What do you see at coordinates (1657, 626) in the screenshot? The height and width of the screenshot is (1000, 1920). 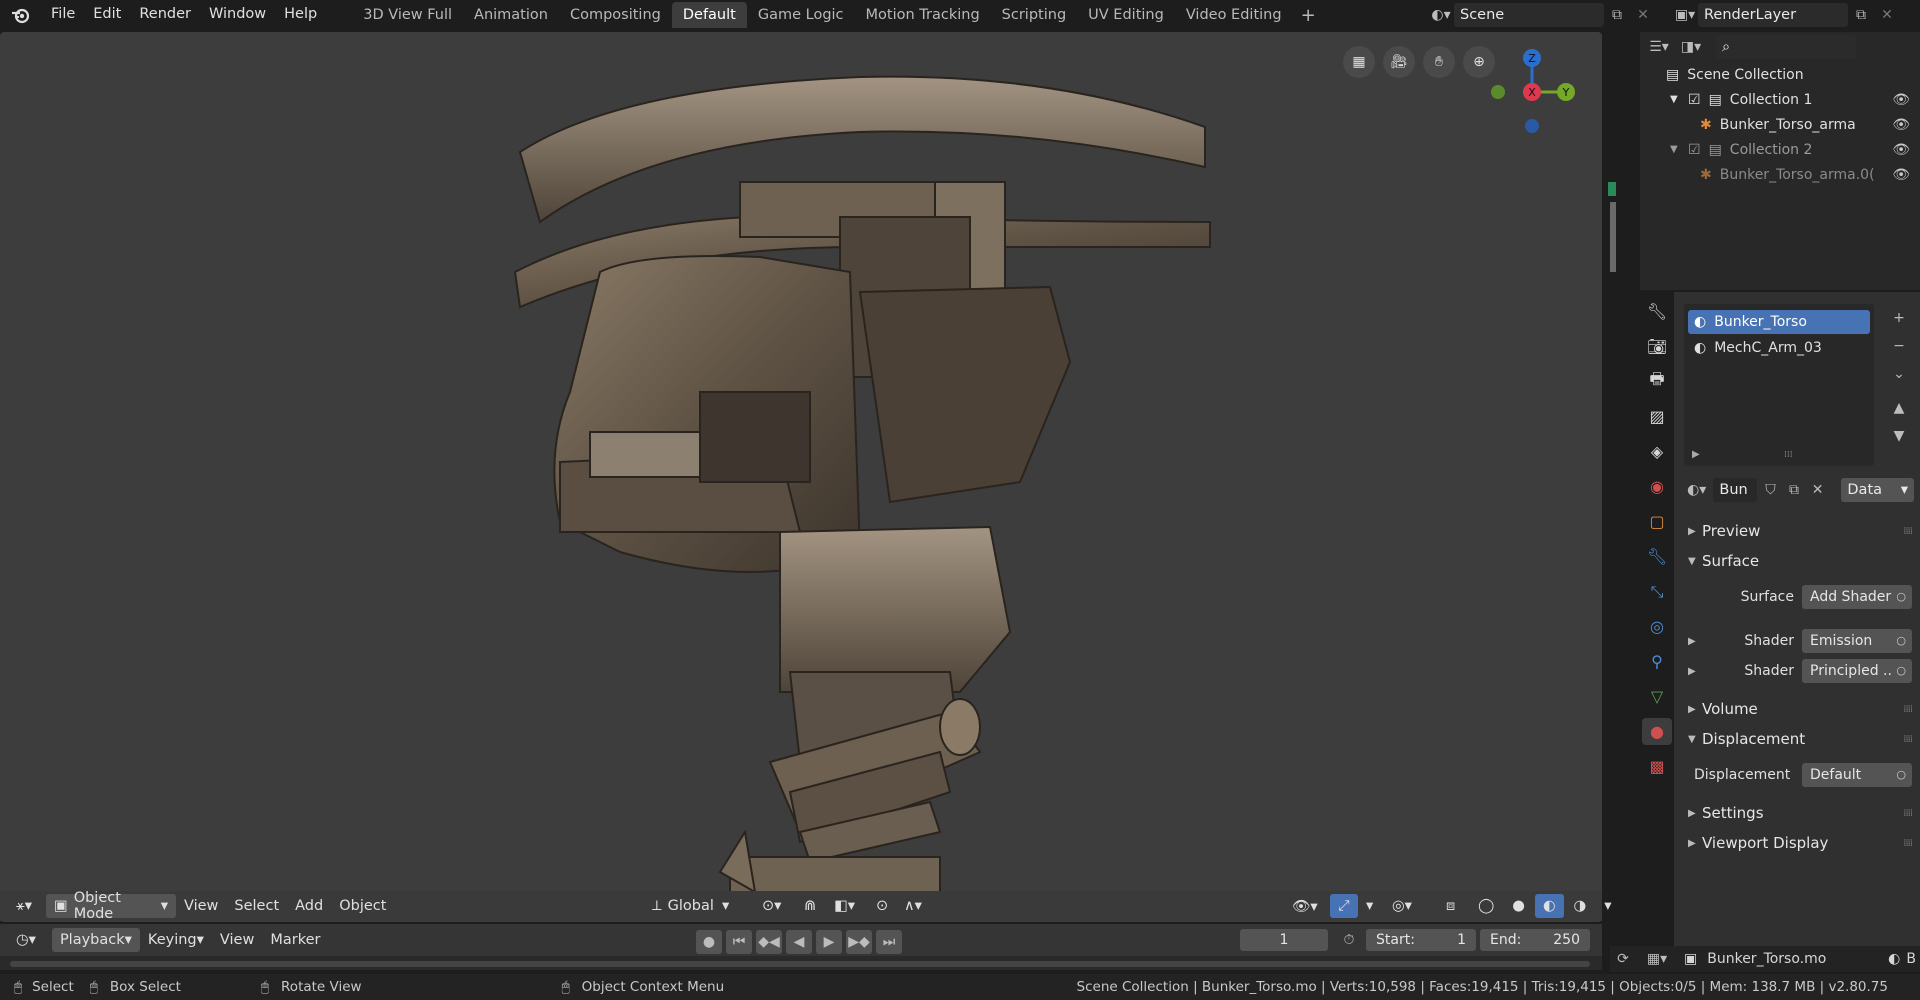 I see `physics-tab-icon: ◎` at bounding box center [1657, 626].